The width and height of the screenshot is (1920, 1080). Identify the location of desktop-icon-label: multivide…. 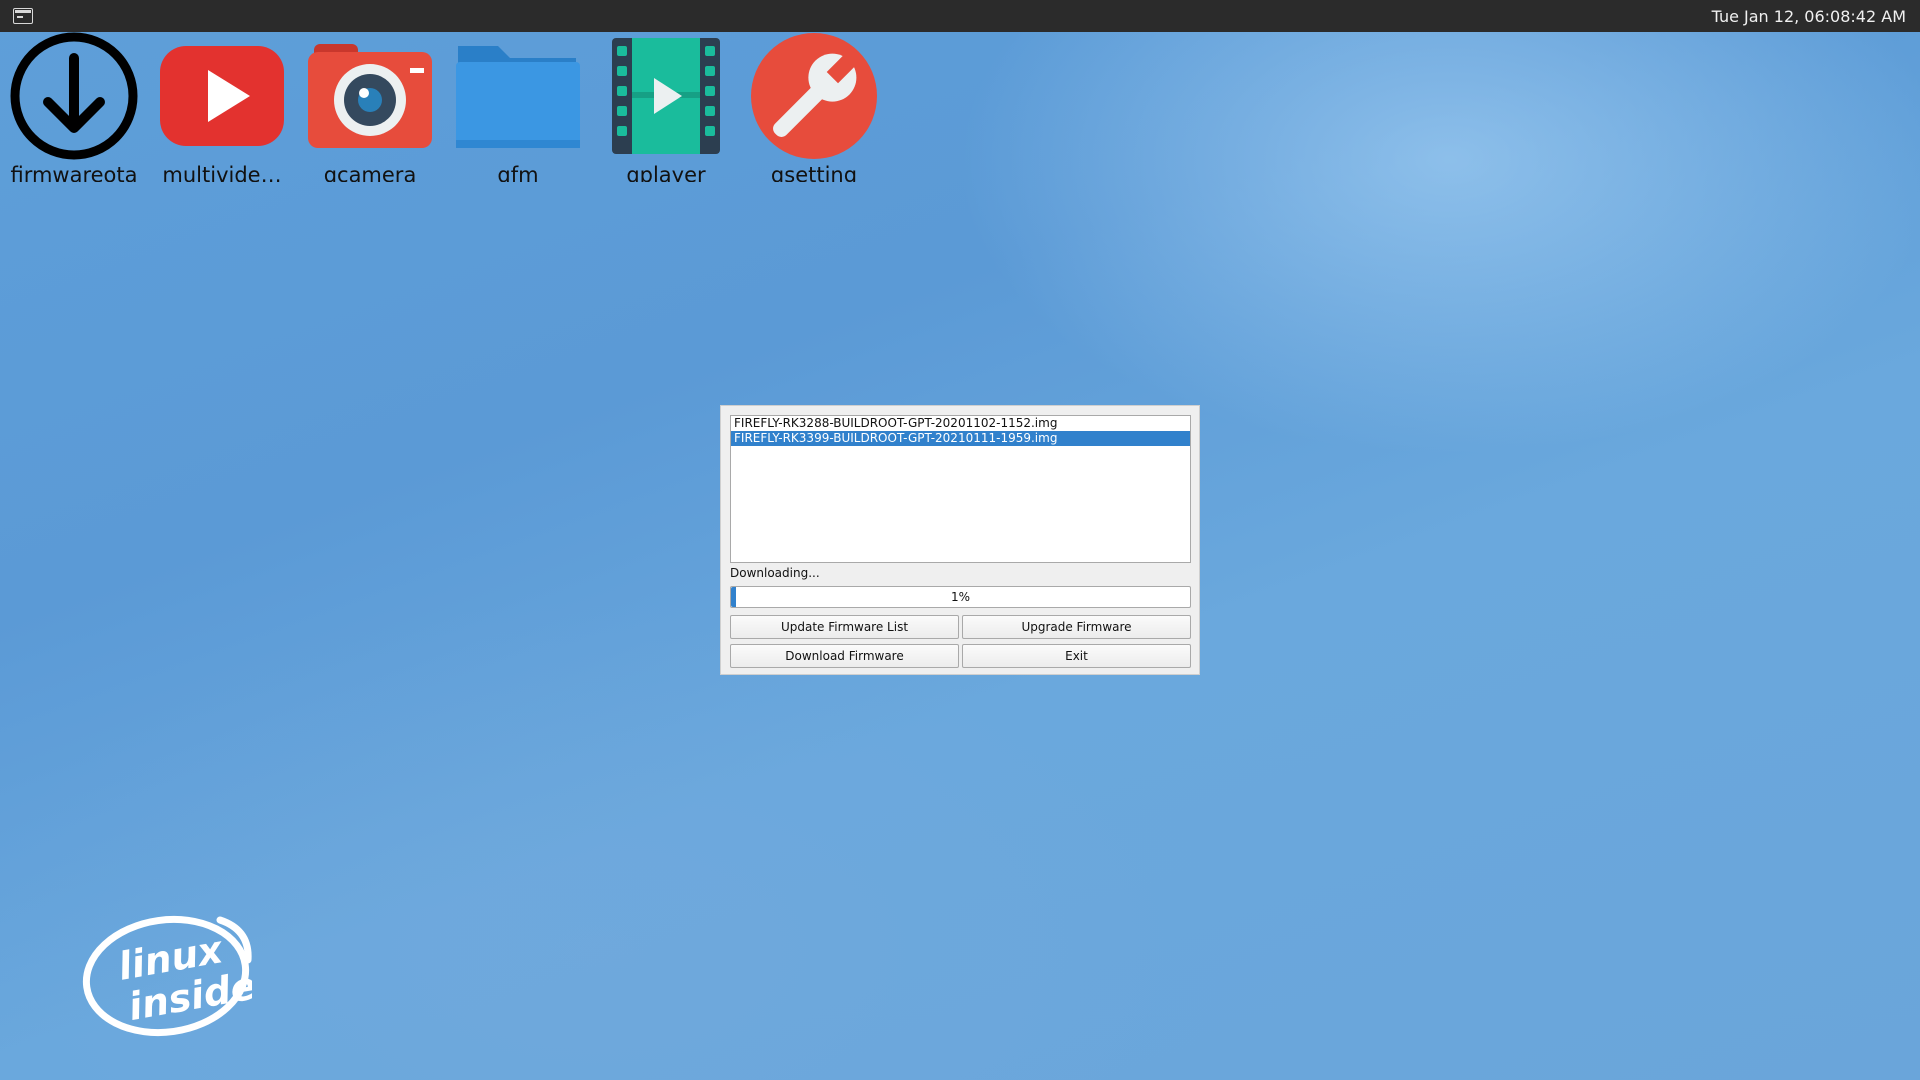
(222, 172).